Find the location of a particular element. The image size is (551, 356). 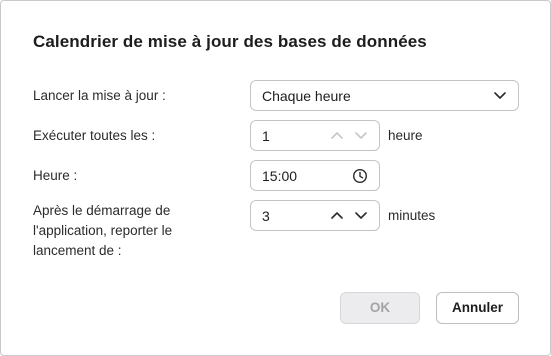

delay-label-line2: l'application, reporter le is located at coordinates (103, 230).